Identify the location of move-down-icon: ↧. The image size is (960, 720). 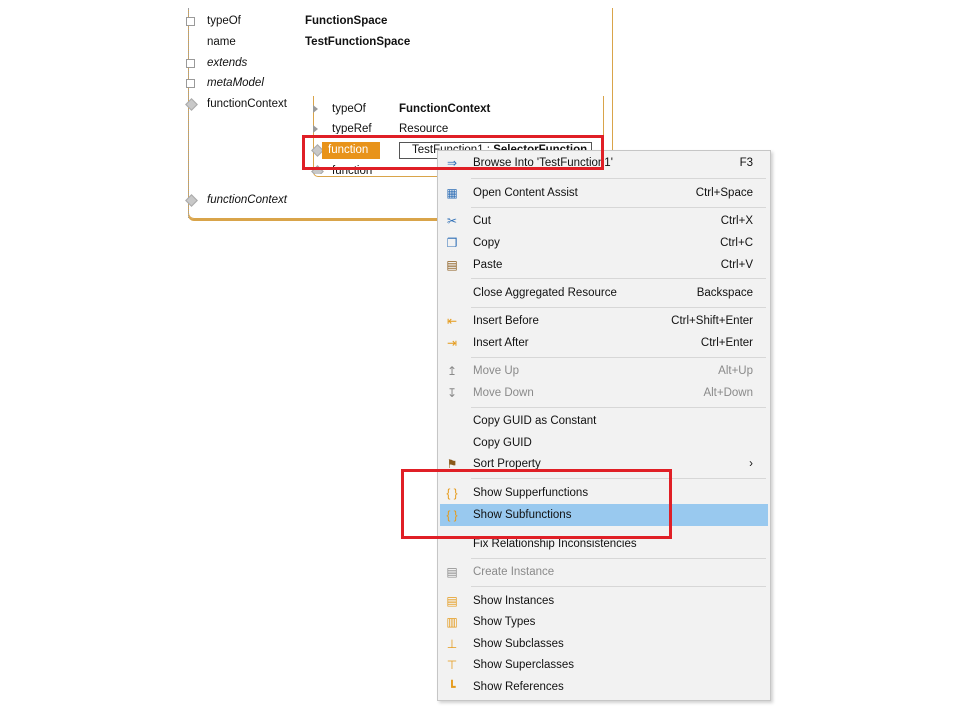
(452, 393).